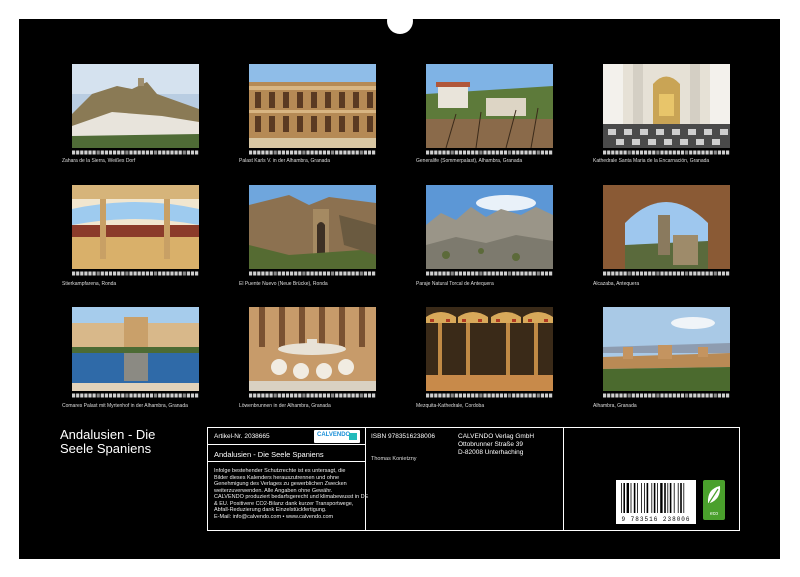 The height and width of the screenshot is (577, 800). Describe the element at coordinates (714, 514) in the screenshot. I see `eco-label: eco` at that location.